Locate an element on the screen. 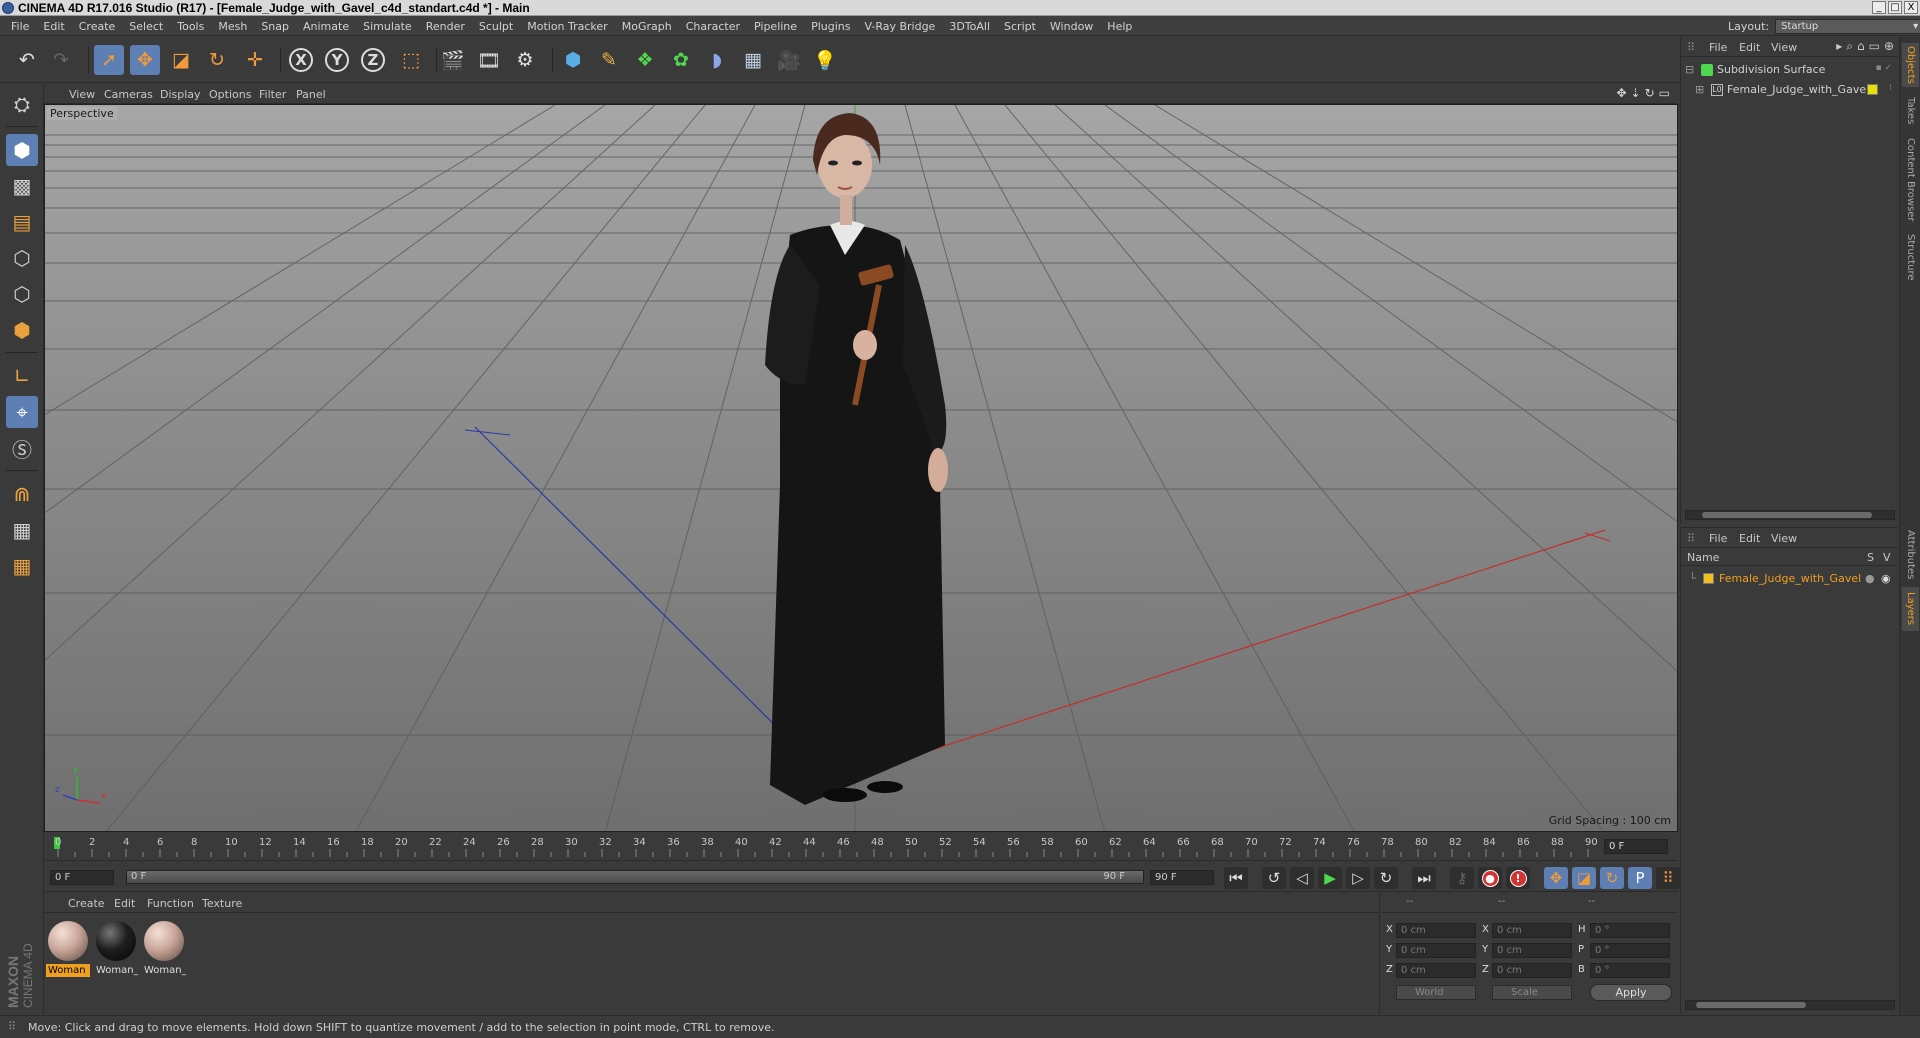  visibility-dots-icon: ⁝ is located at coordinates (1890, 88).